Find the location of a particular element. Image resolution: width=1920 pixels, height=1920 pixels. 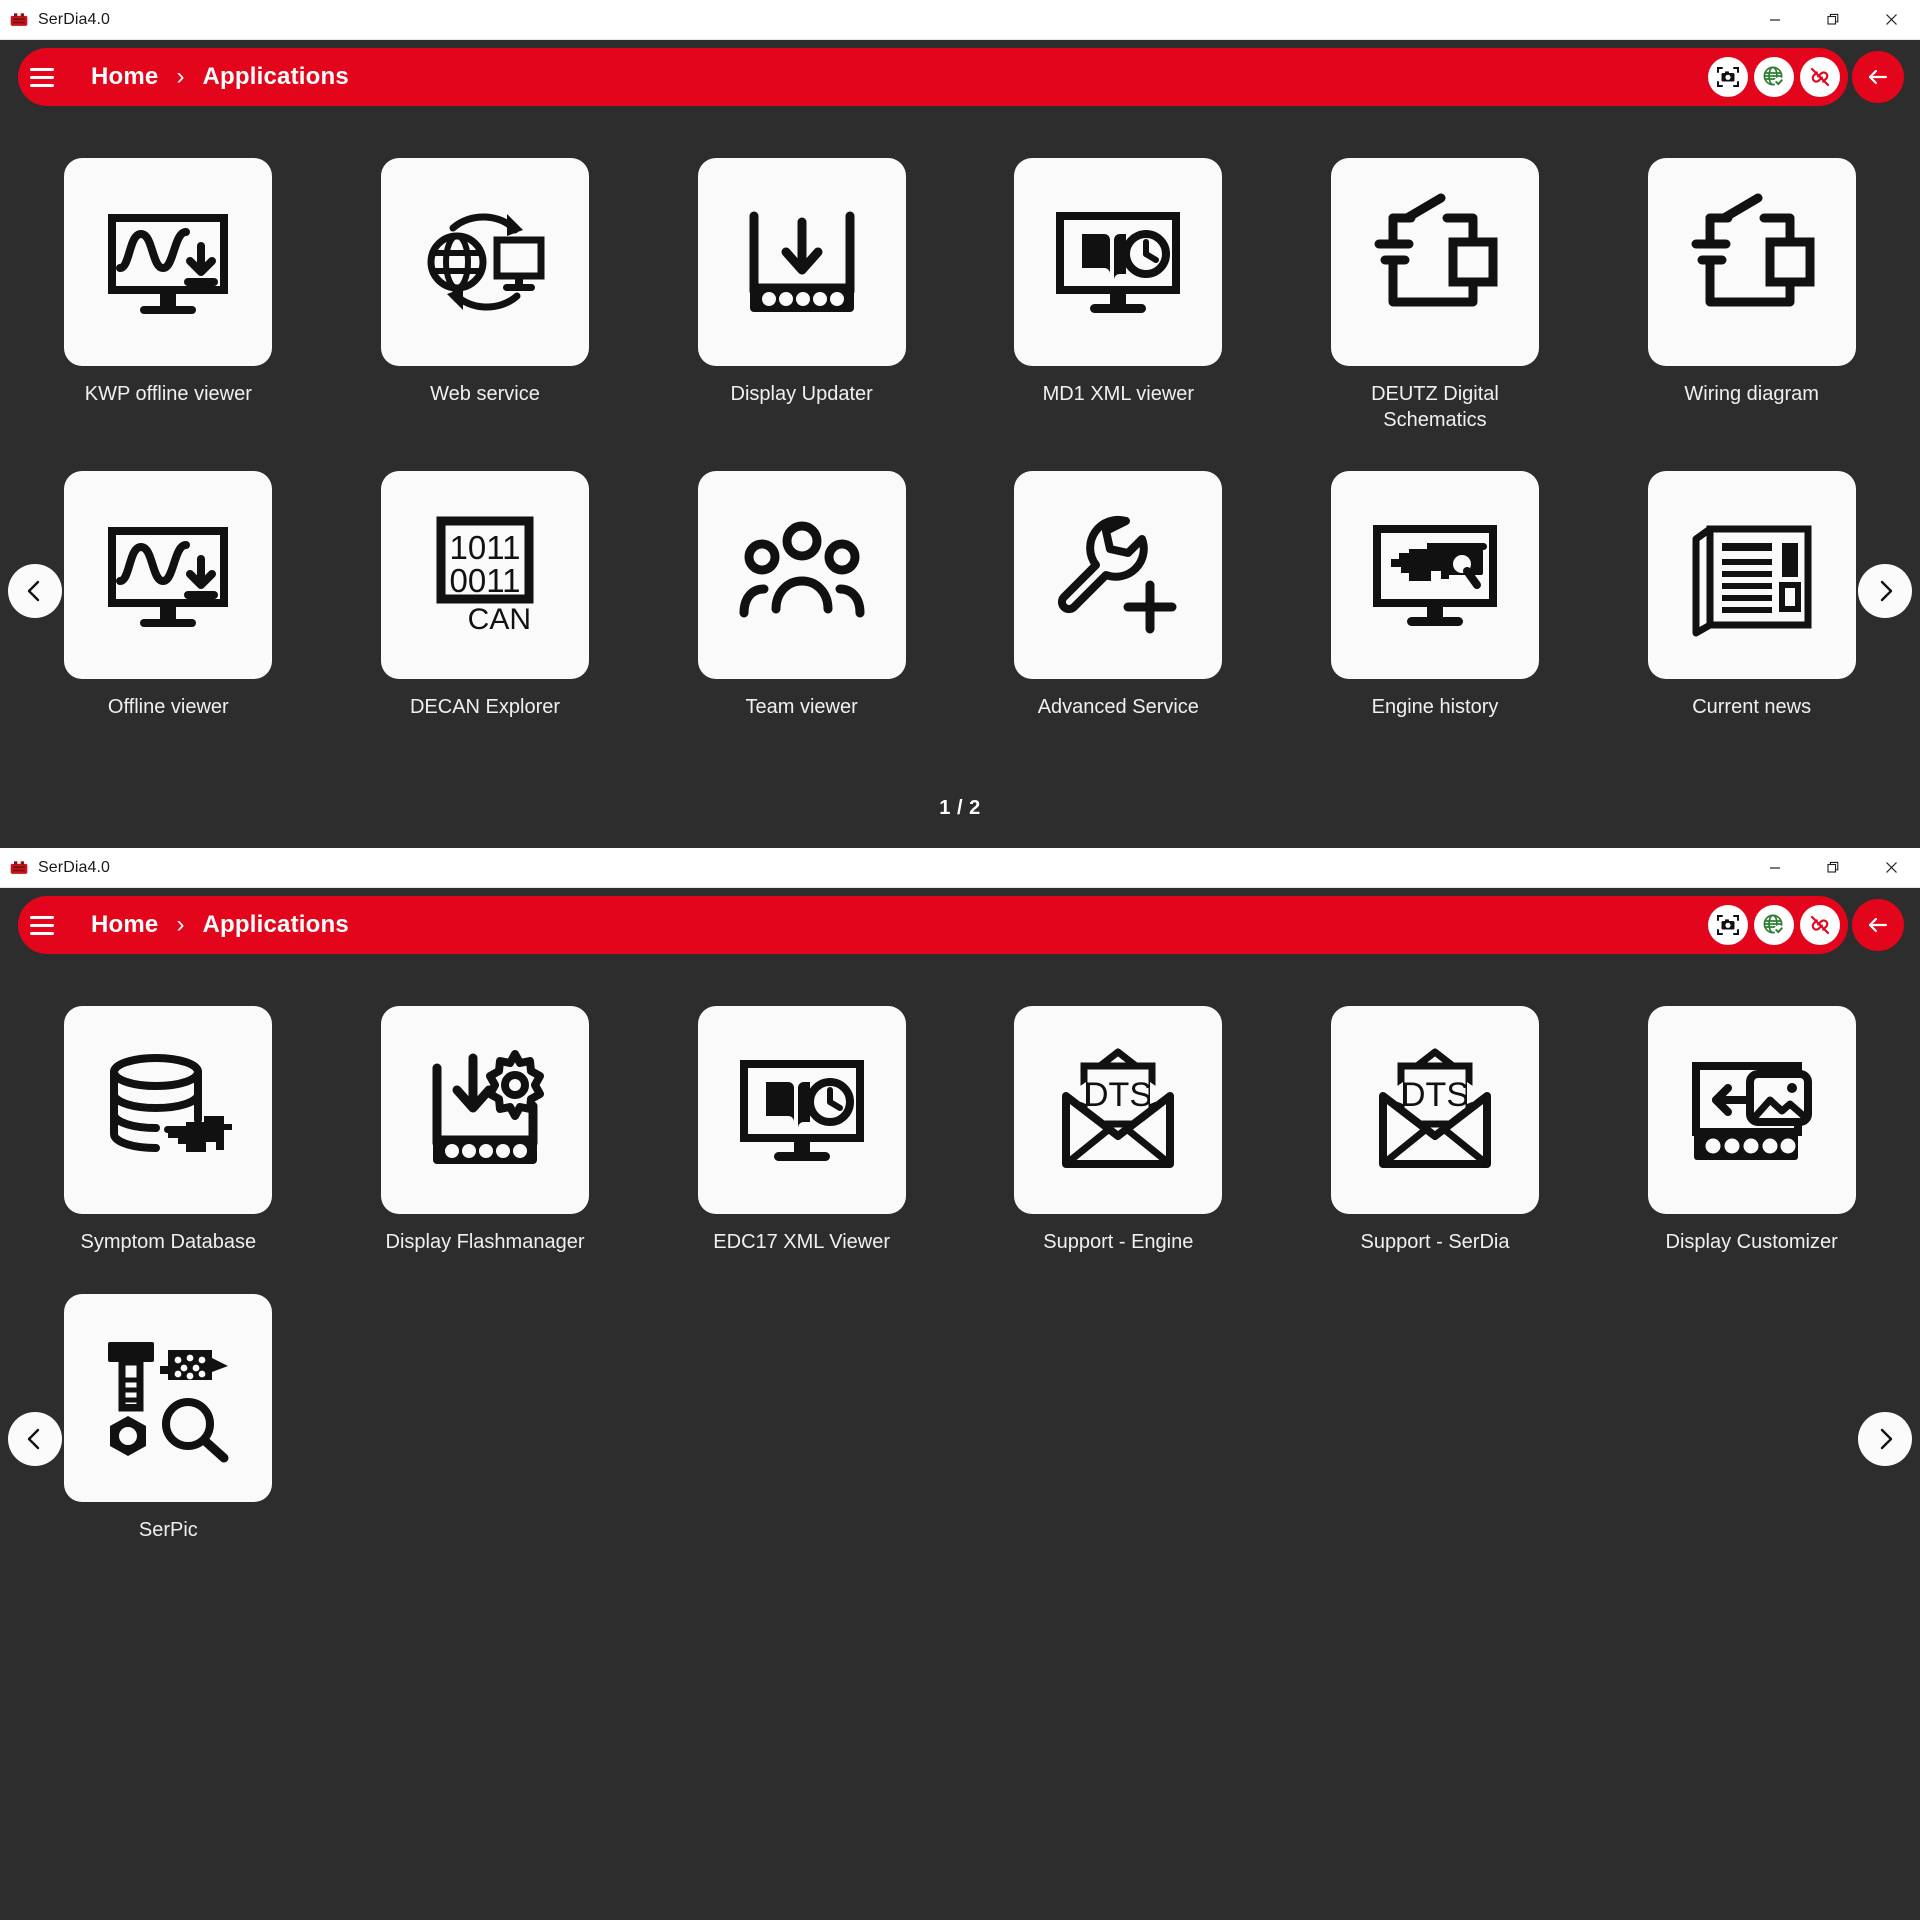

tile-label: SerPic is located at coordinates (168, 1529).